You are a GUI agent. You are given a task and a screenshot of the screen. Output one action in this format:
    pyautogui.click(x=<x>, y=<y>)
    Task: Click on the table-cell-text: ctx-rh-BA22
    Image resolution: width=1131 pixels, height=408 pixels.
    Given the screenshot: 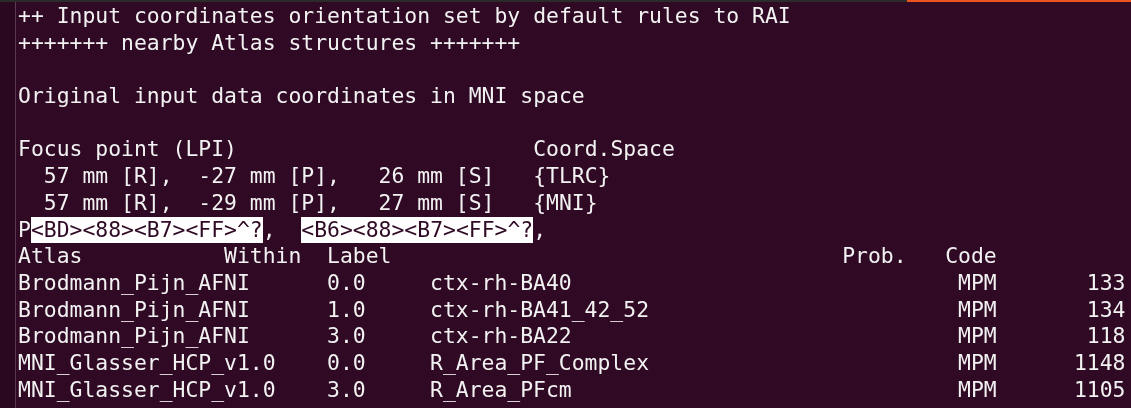 What is the action you would take?
    pyautogui.click(x=501, y=336)
    